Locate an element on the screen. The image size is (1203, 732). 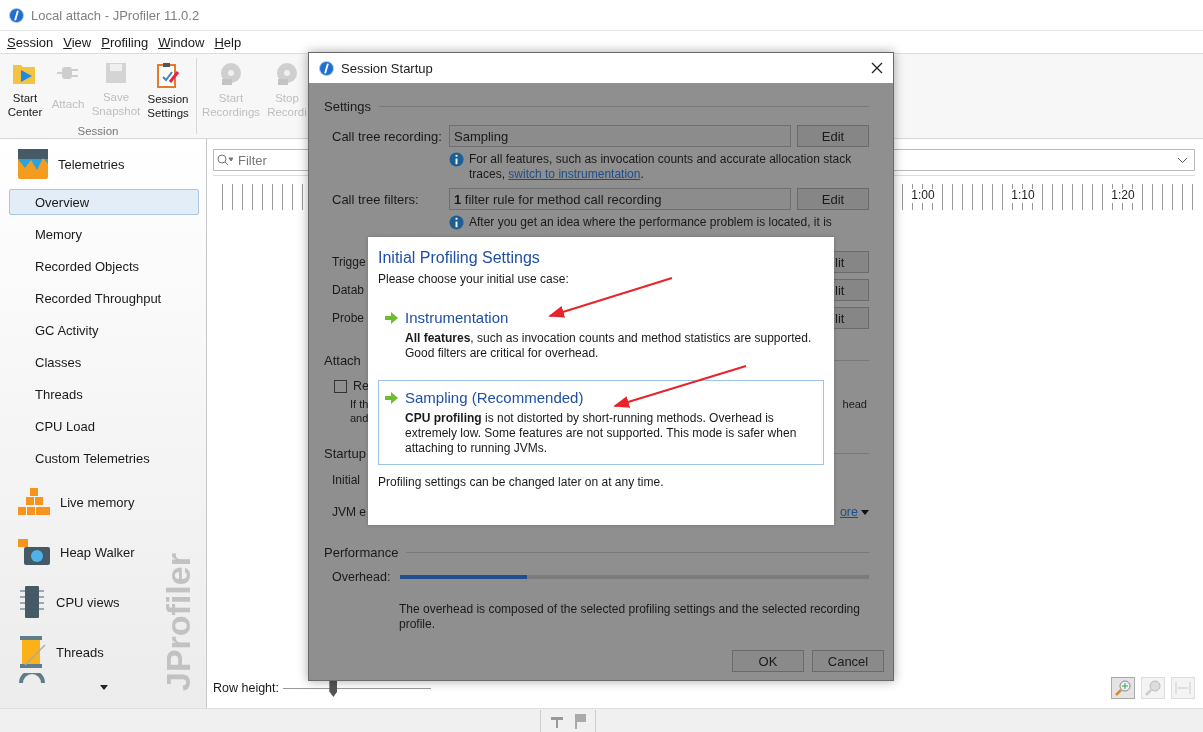
info-text: After you get an idea where the performance problem is located, it is is located at coordinates (651, 222).